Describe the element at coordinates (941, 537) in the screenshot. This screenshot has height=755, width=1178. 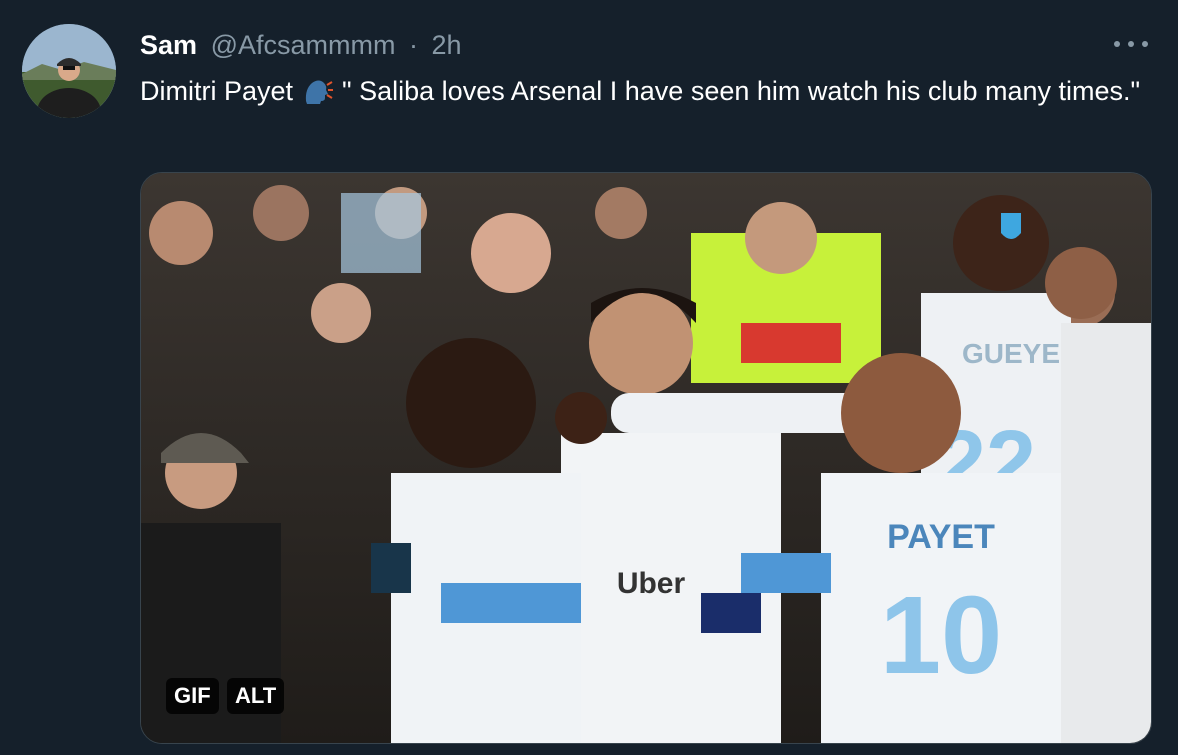
I see `svg-text: PAYET` at that location.